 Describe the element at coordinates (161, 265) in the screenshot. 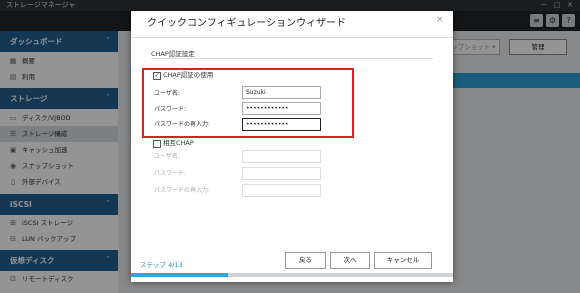

I see `step-indicator: ステップ 4/13` at that location.